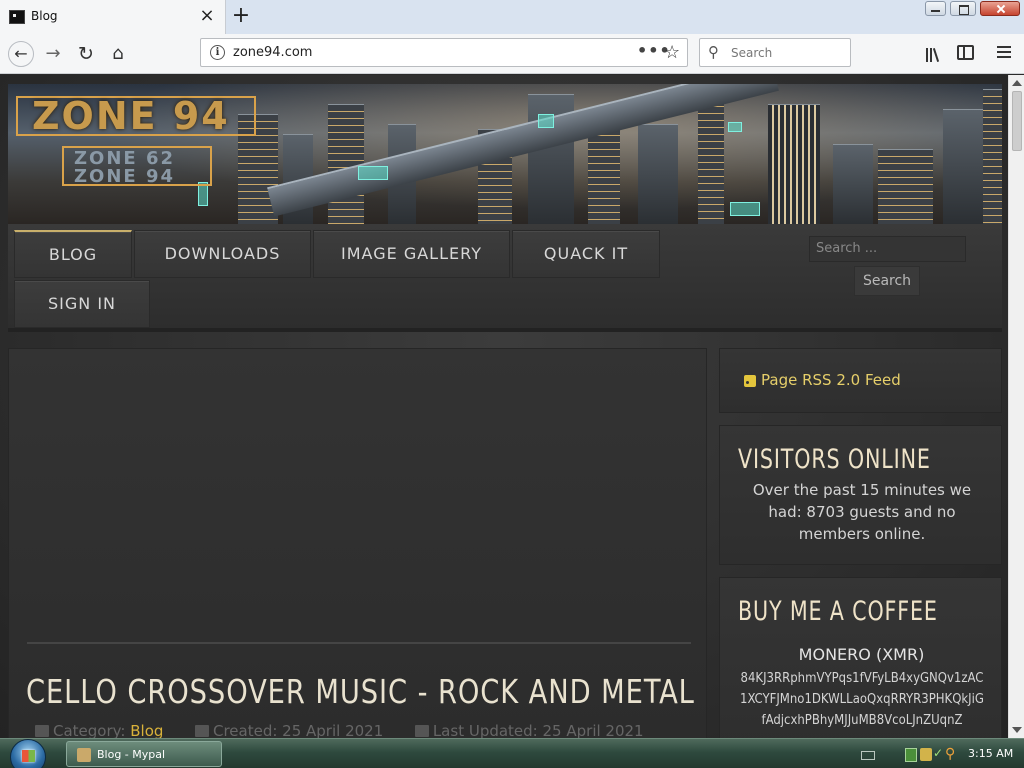 The image size is (1024, 768). I want to click on tab-title: Blog, so click(44, 16).